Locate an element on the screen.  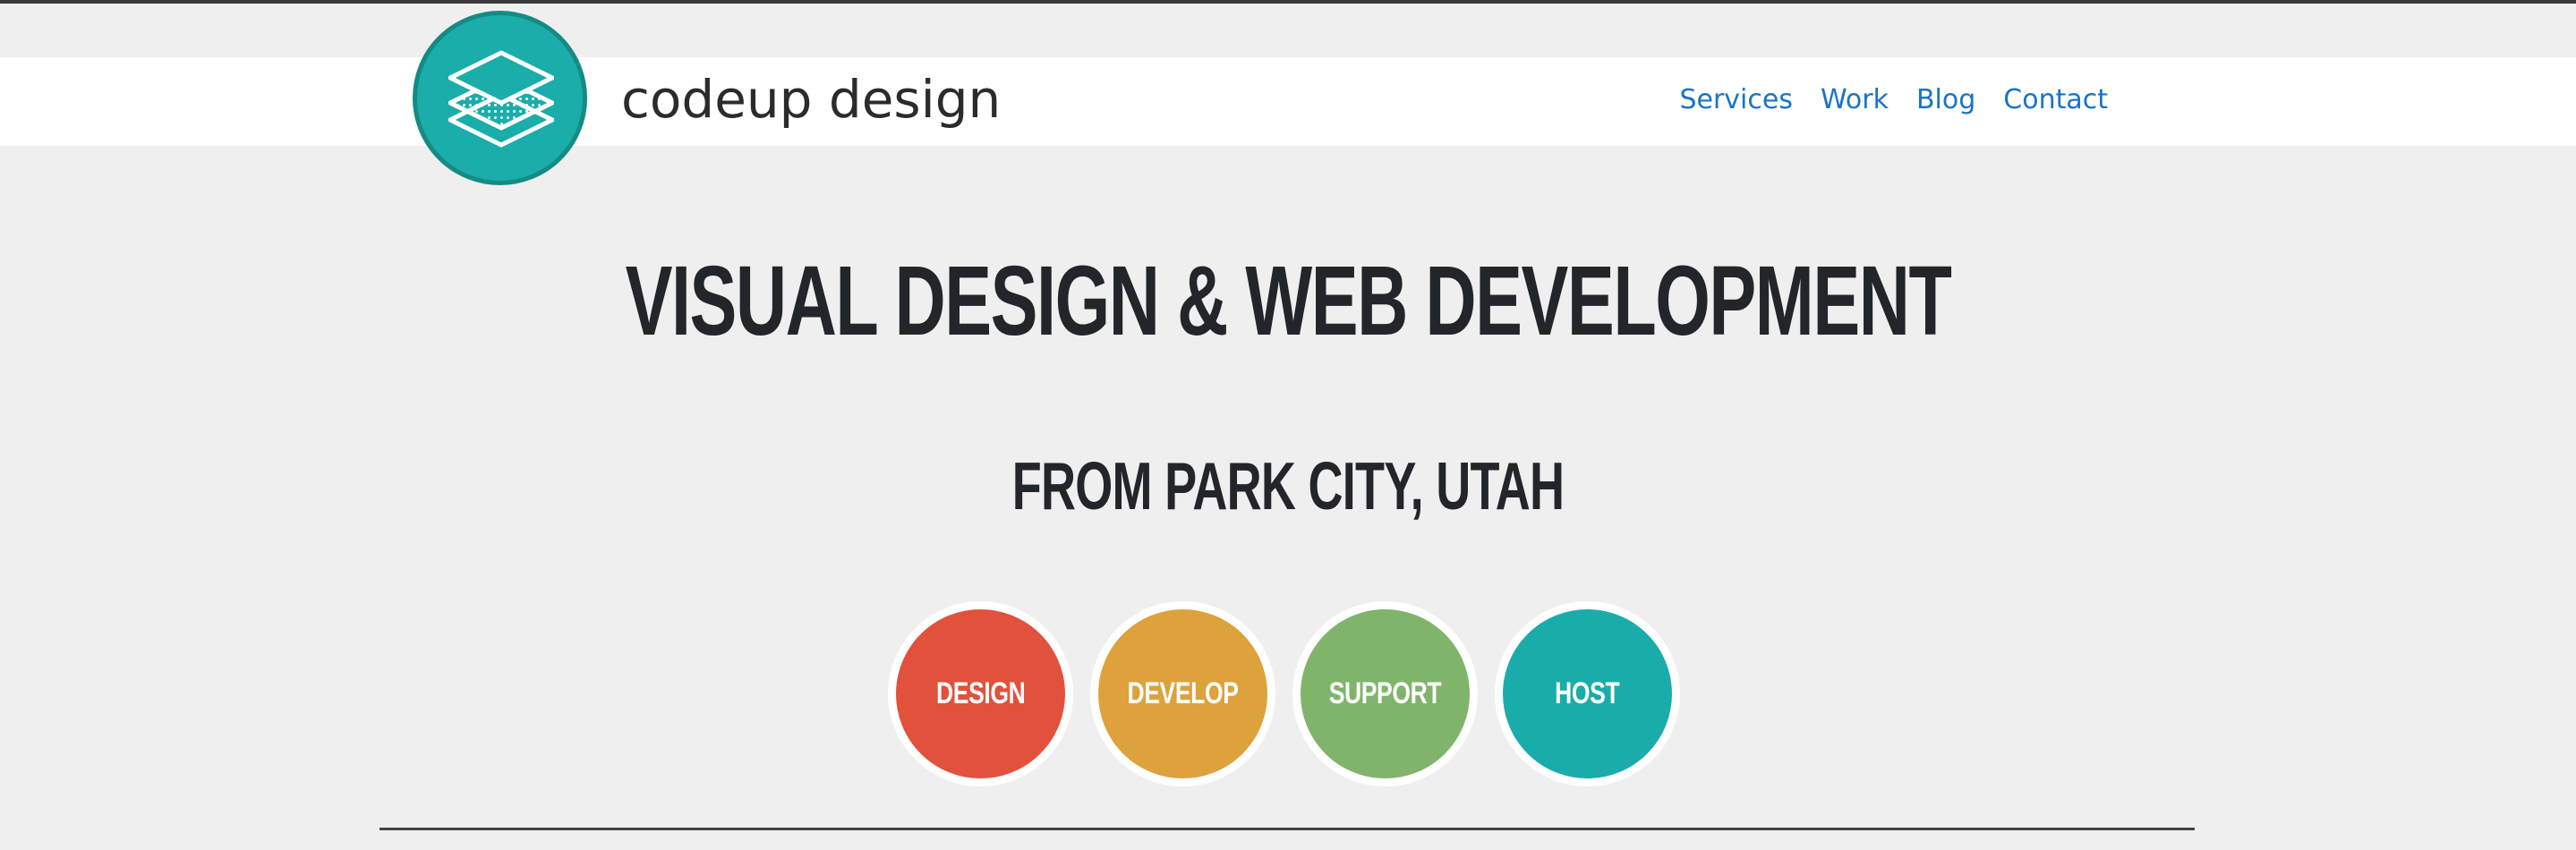
hero-subheadline: FROM PARK CITY, UTAH is located at coordinates (1288, 485).